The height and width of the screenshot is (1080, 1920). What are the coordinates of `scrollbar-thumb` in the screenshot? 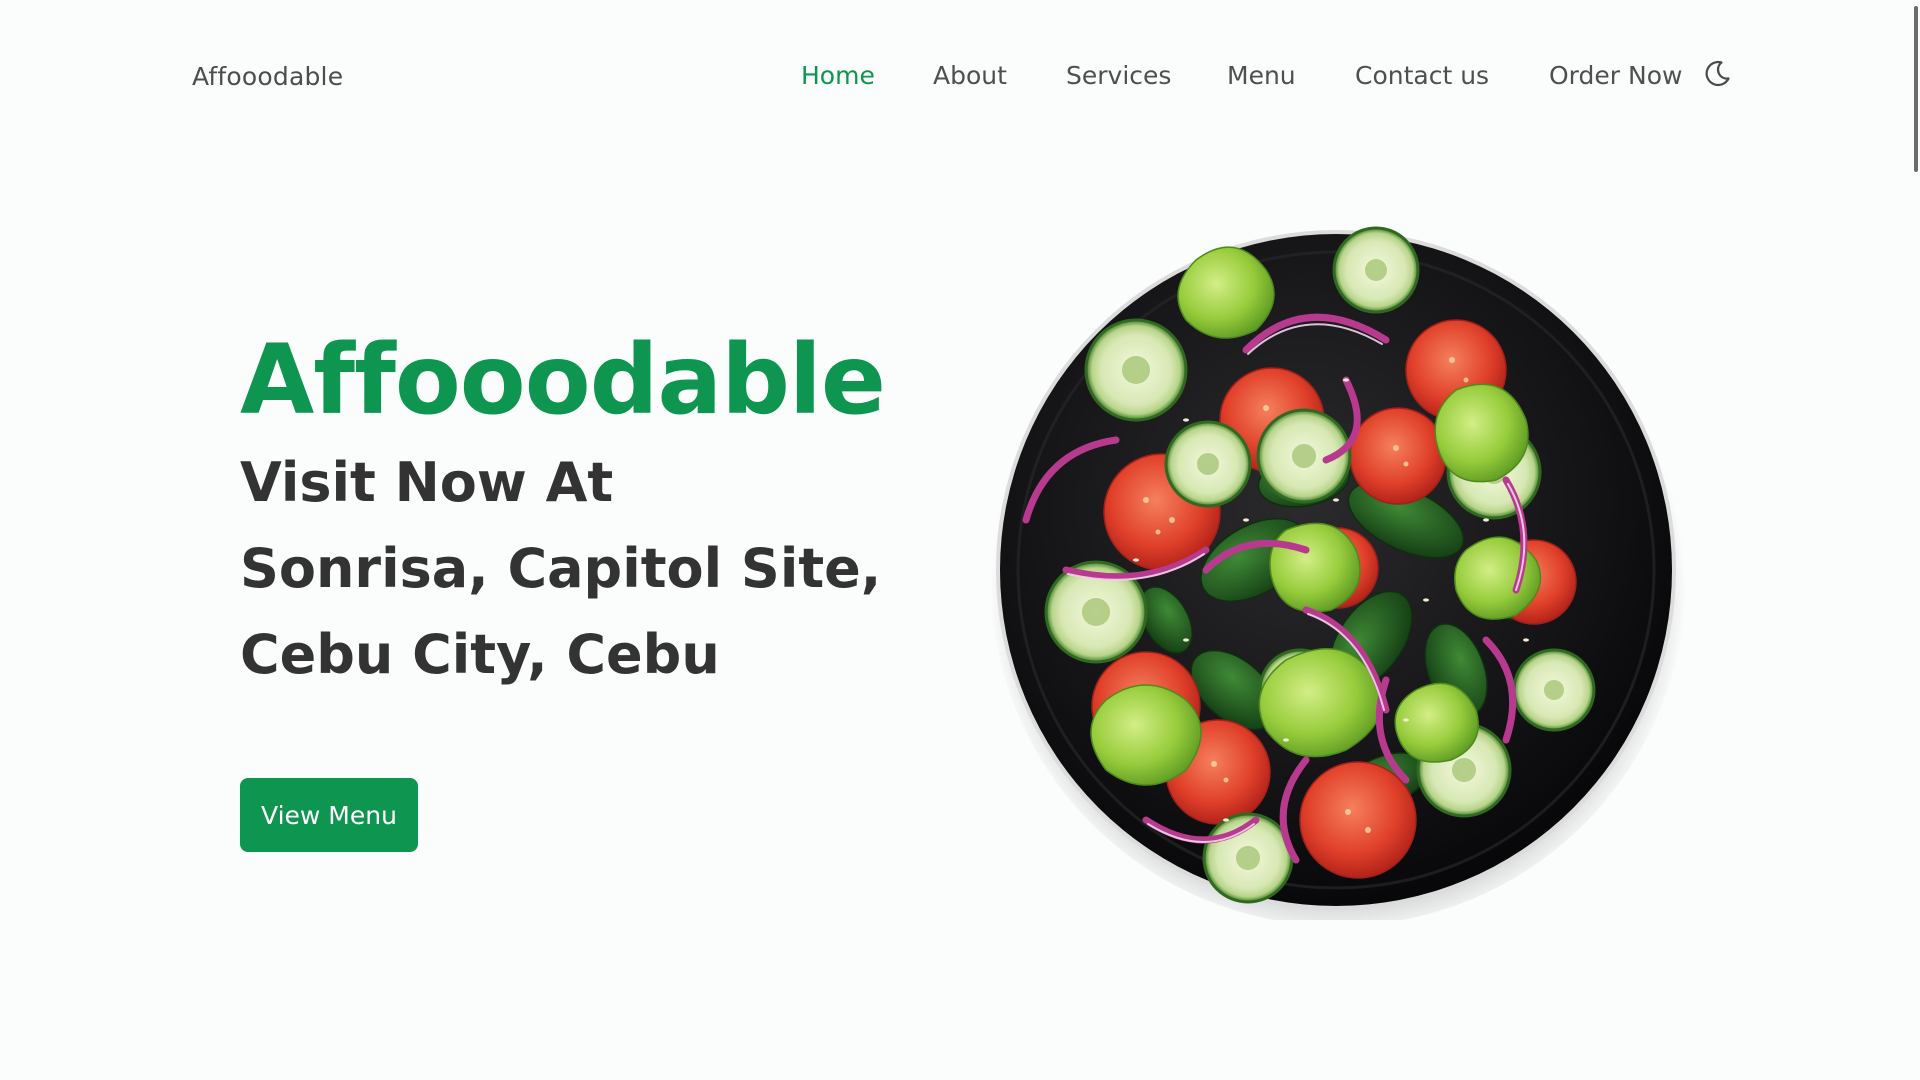 It's located at (1916, 89).